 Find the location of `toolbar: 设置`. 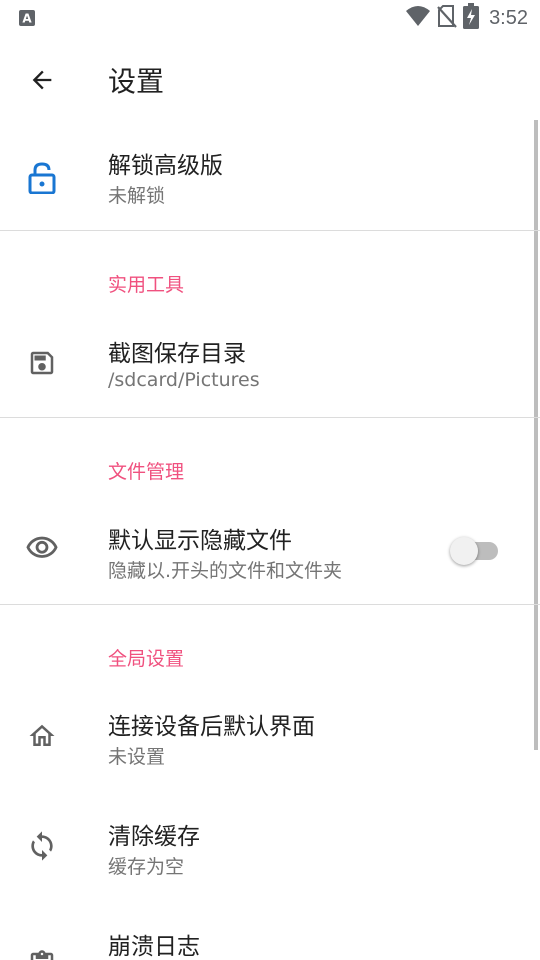

toolbar: 设置 is located at coordinates (270, 78).